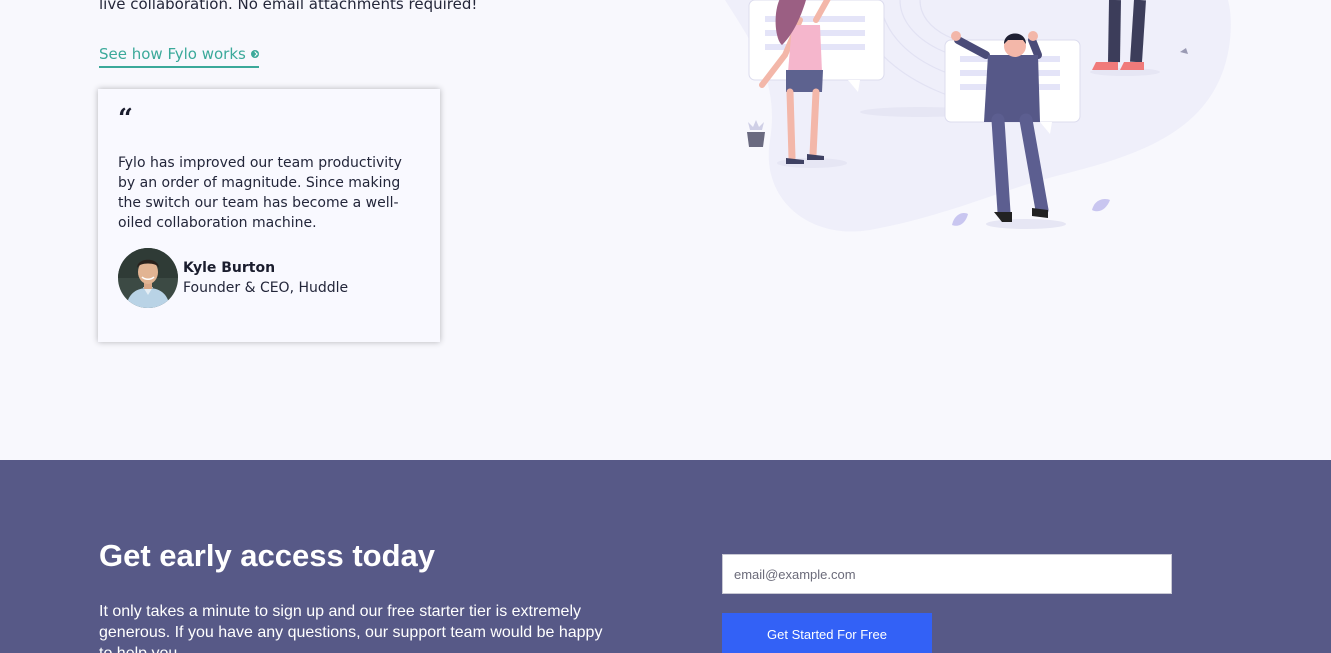  Describe the element at coordinates (125, 119) in the screenshot. I see `quote-icon: “` at that location.